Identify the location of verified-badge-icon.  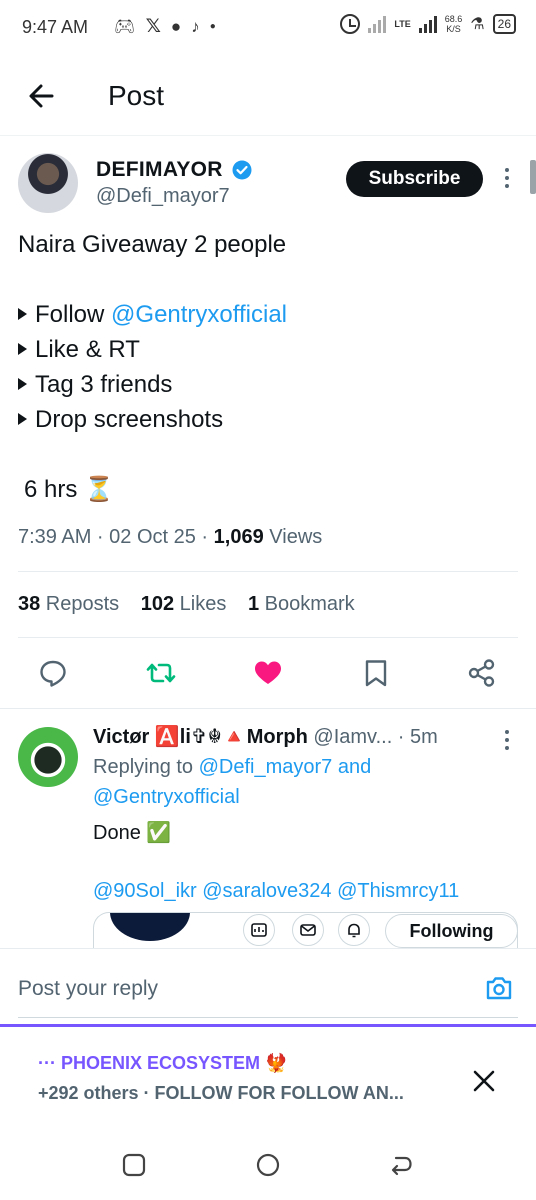
(242, 170).